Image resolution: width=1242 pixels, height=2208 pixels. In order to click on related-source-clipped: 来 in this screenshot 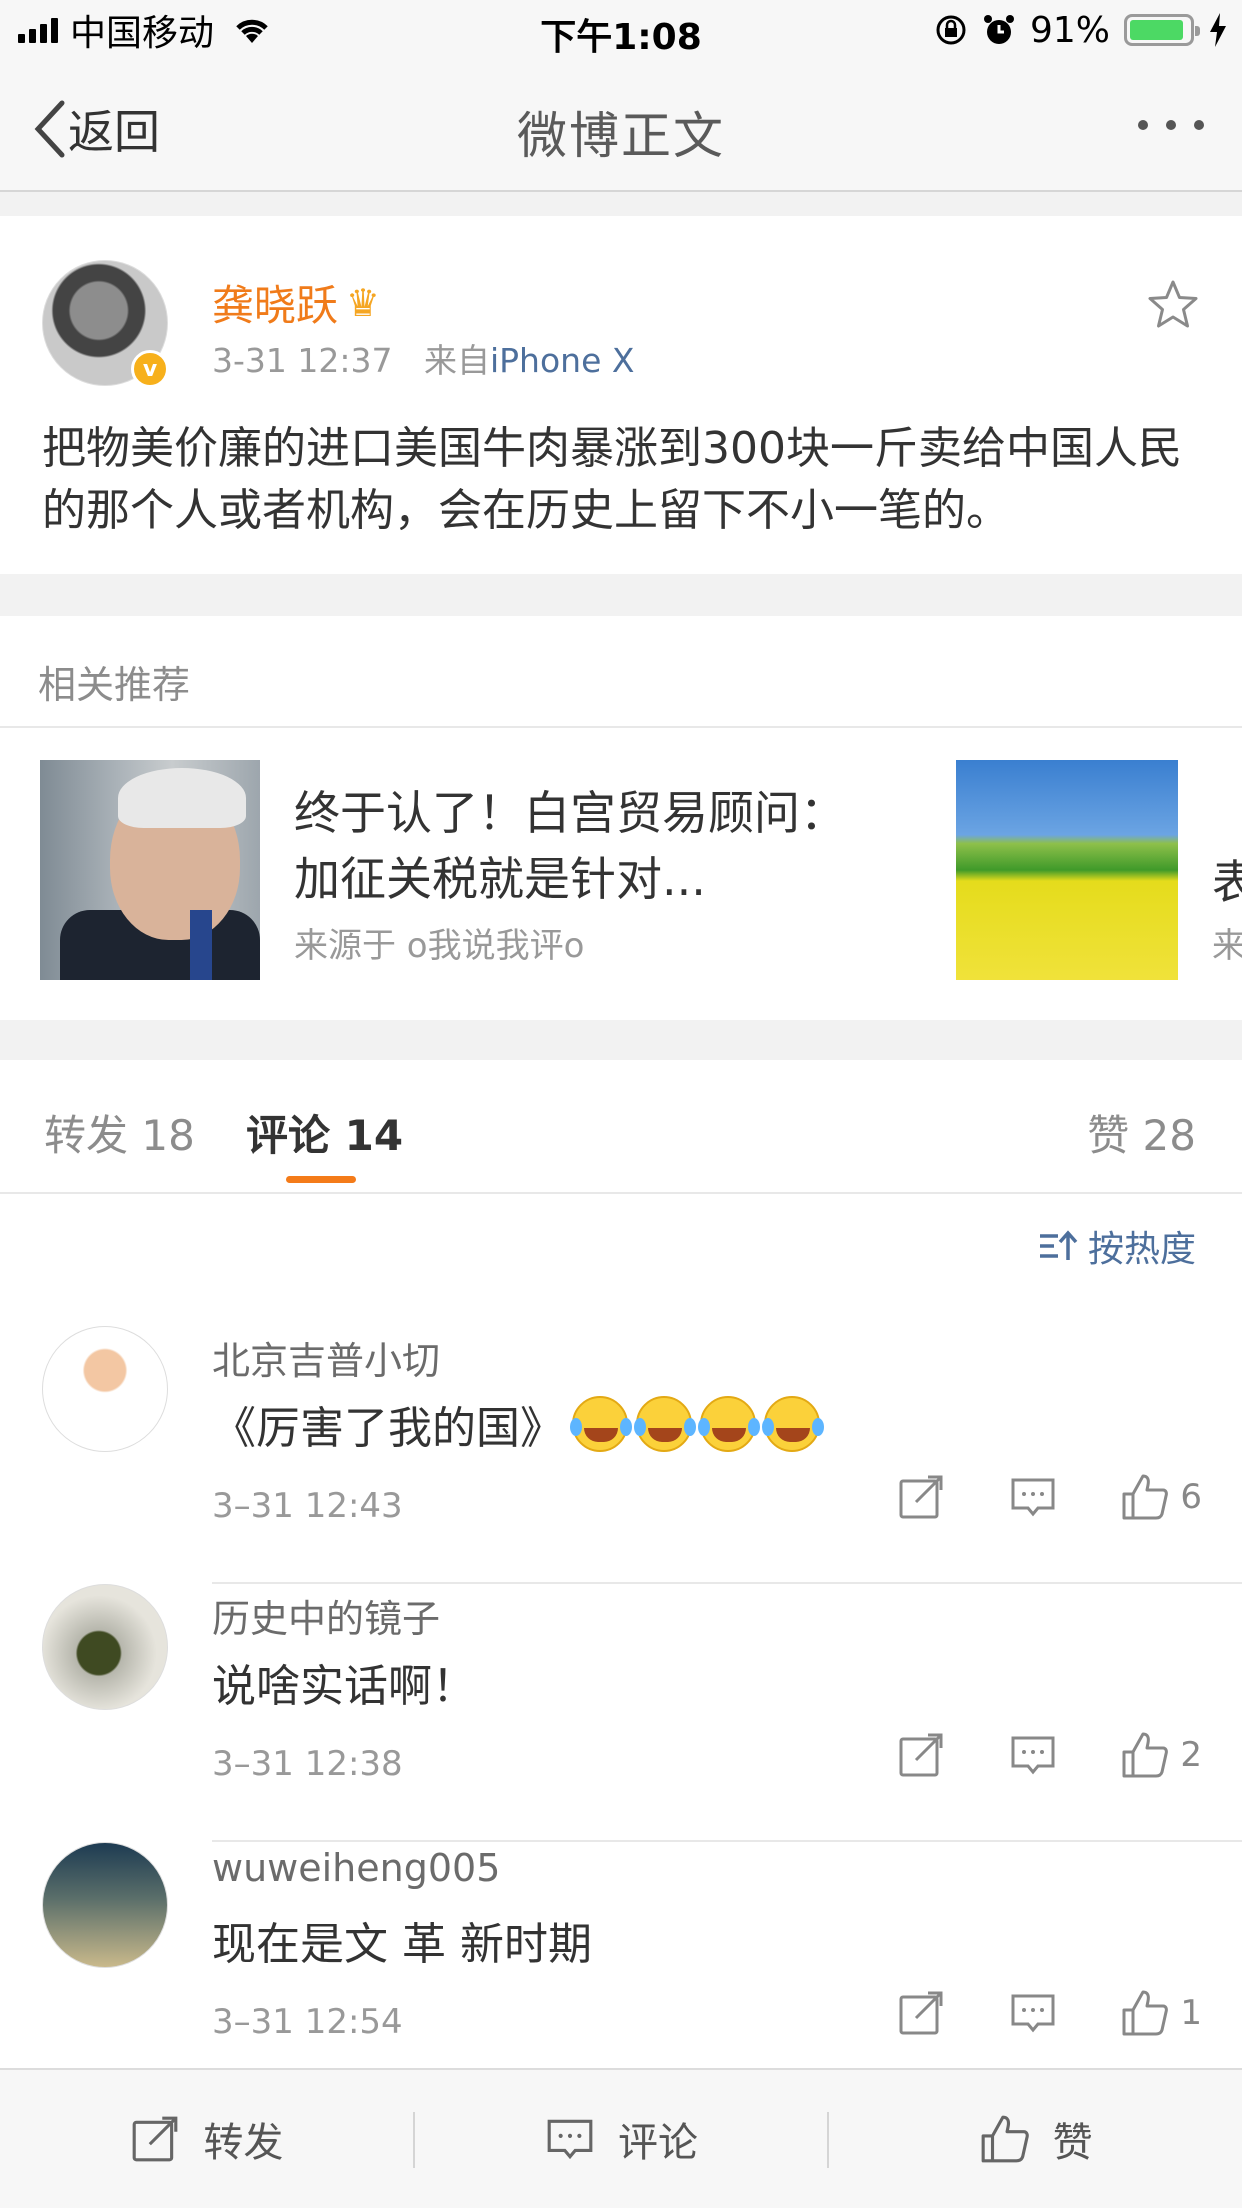, I will do `click(1227, 946)`.